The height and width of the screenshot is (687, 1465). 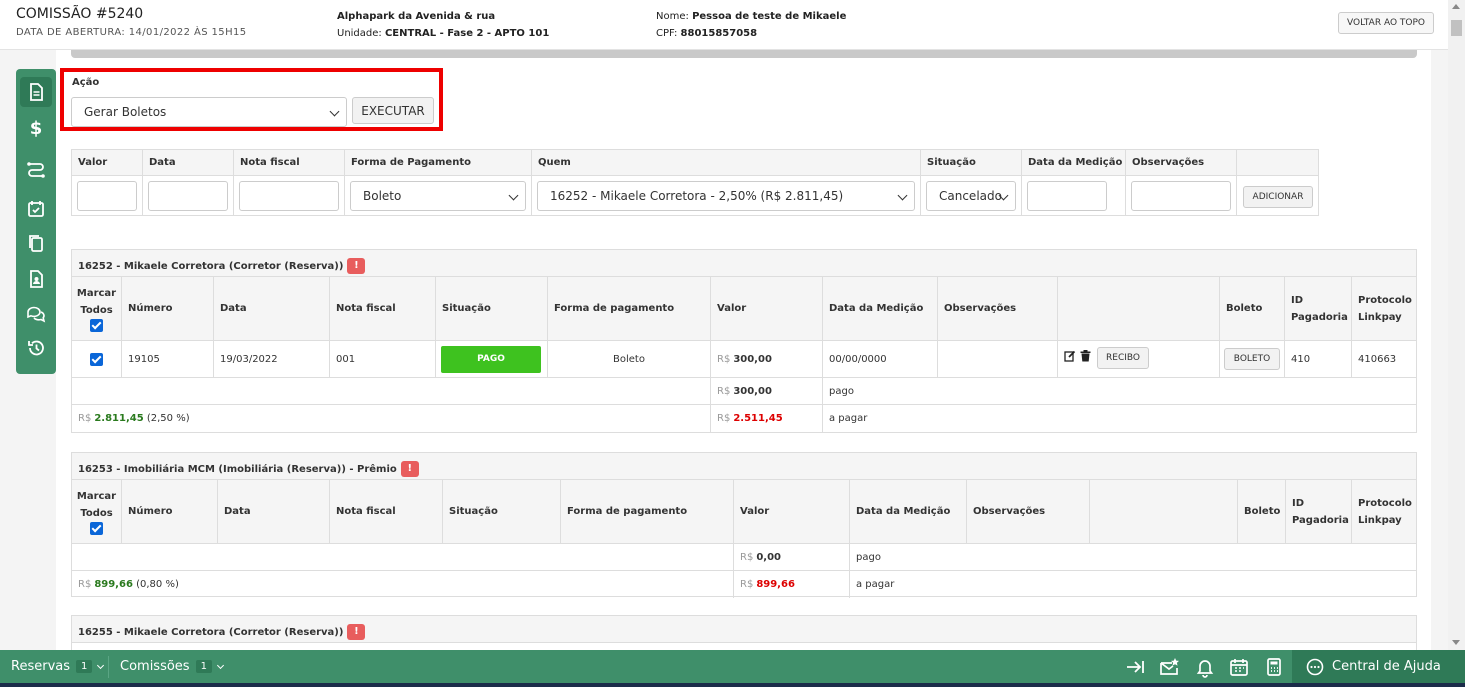 I want to click on document-icon, so click(x=36, y=92).